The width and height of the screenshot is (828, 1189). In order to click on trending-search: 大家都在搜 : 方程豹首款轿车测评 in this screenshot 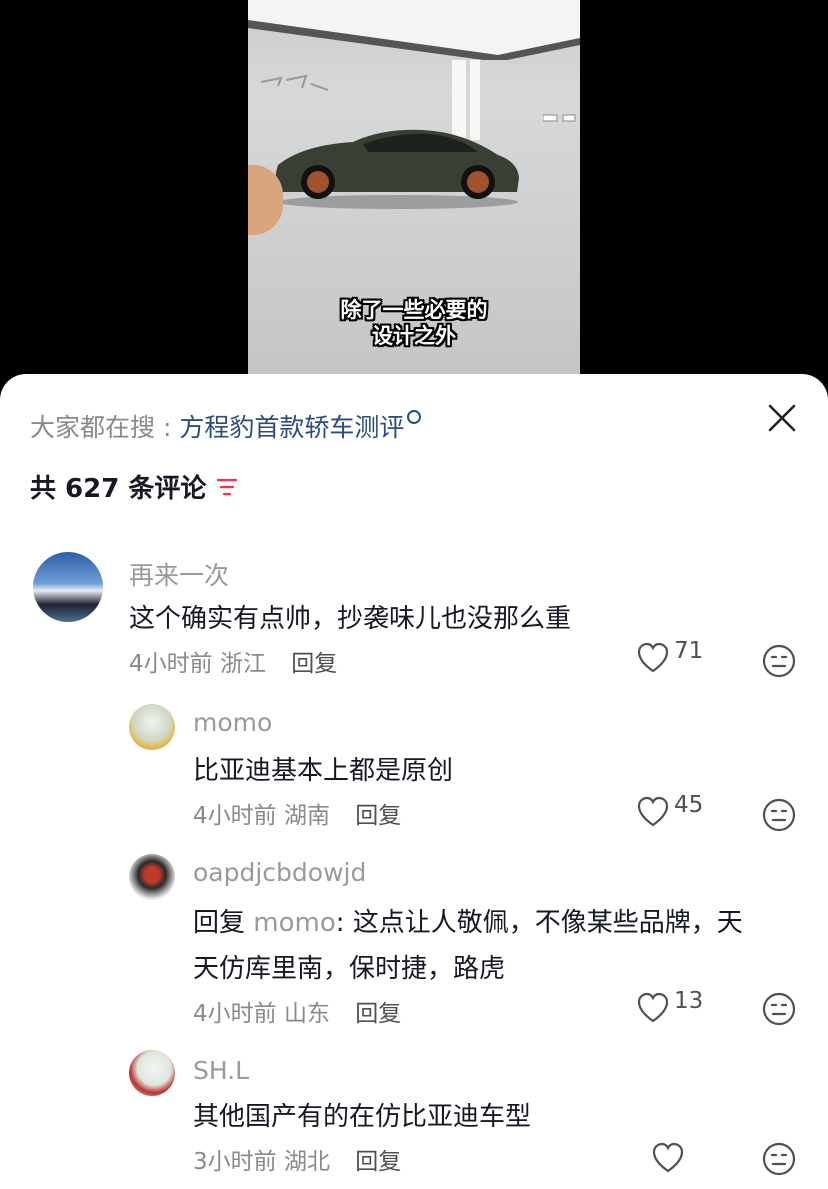, I will do `click(226, 426)`.